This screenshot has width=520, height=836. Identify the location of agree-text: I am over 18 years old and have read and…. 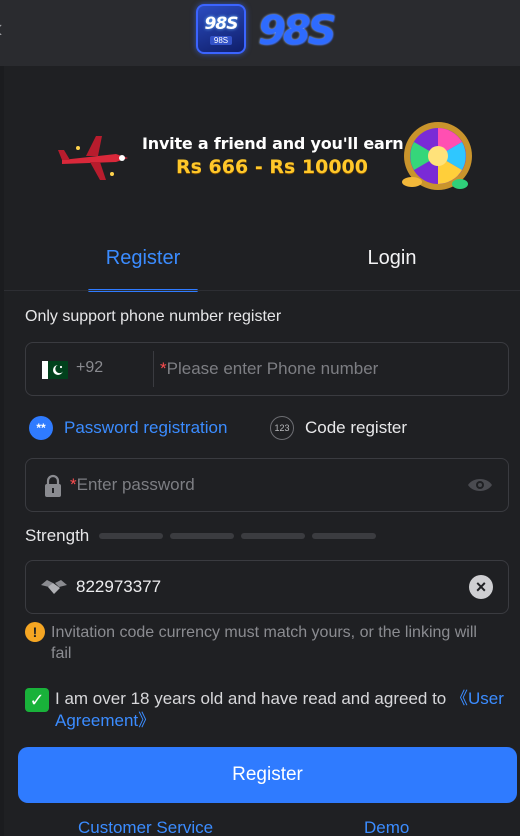
(282, 710).